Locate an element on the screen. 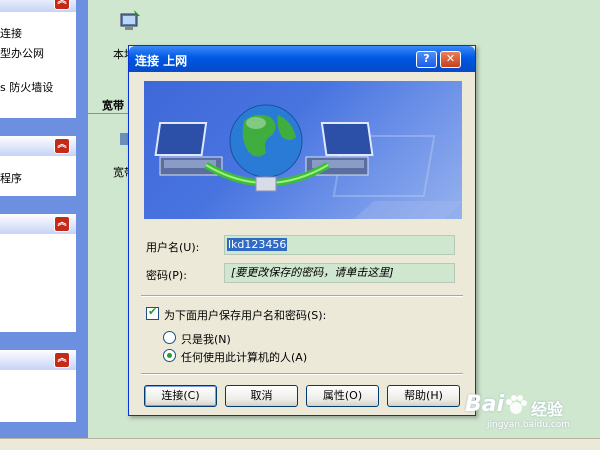  radio-anyone-label: 任何使用此计算机的人(A) is located at coordinates (244, 357).